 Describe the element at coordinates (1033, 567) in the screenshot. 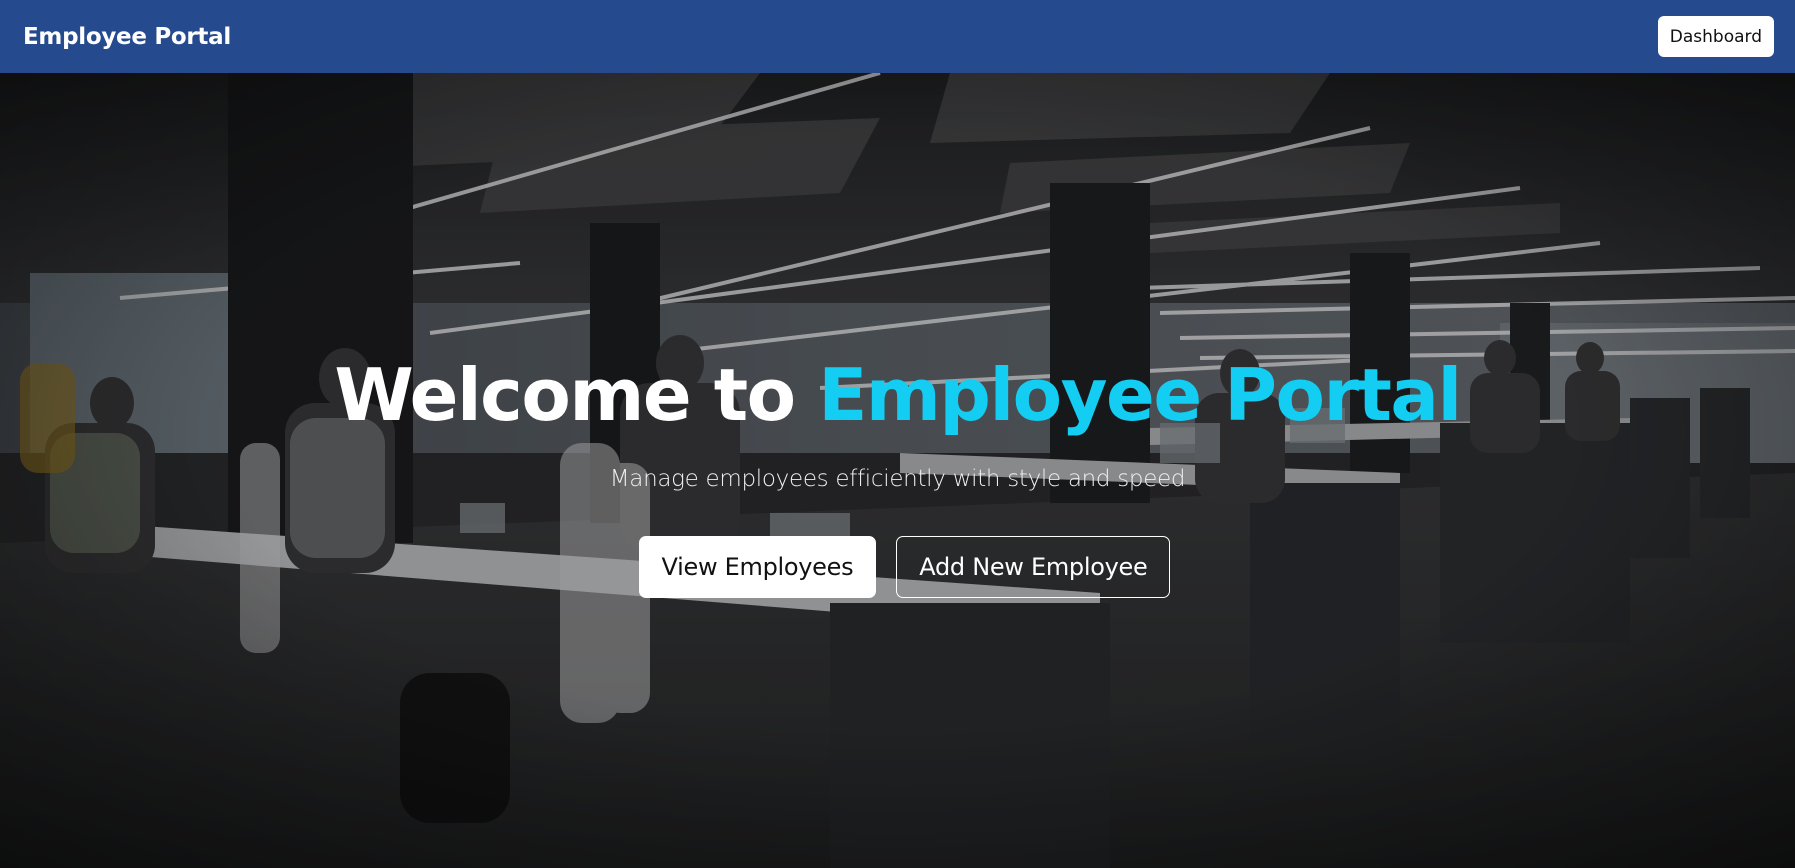

I see `add-new-employee-button: Add New Employee` at that location.